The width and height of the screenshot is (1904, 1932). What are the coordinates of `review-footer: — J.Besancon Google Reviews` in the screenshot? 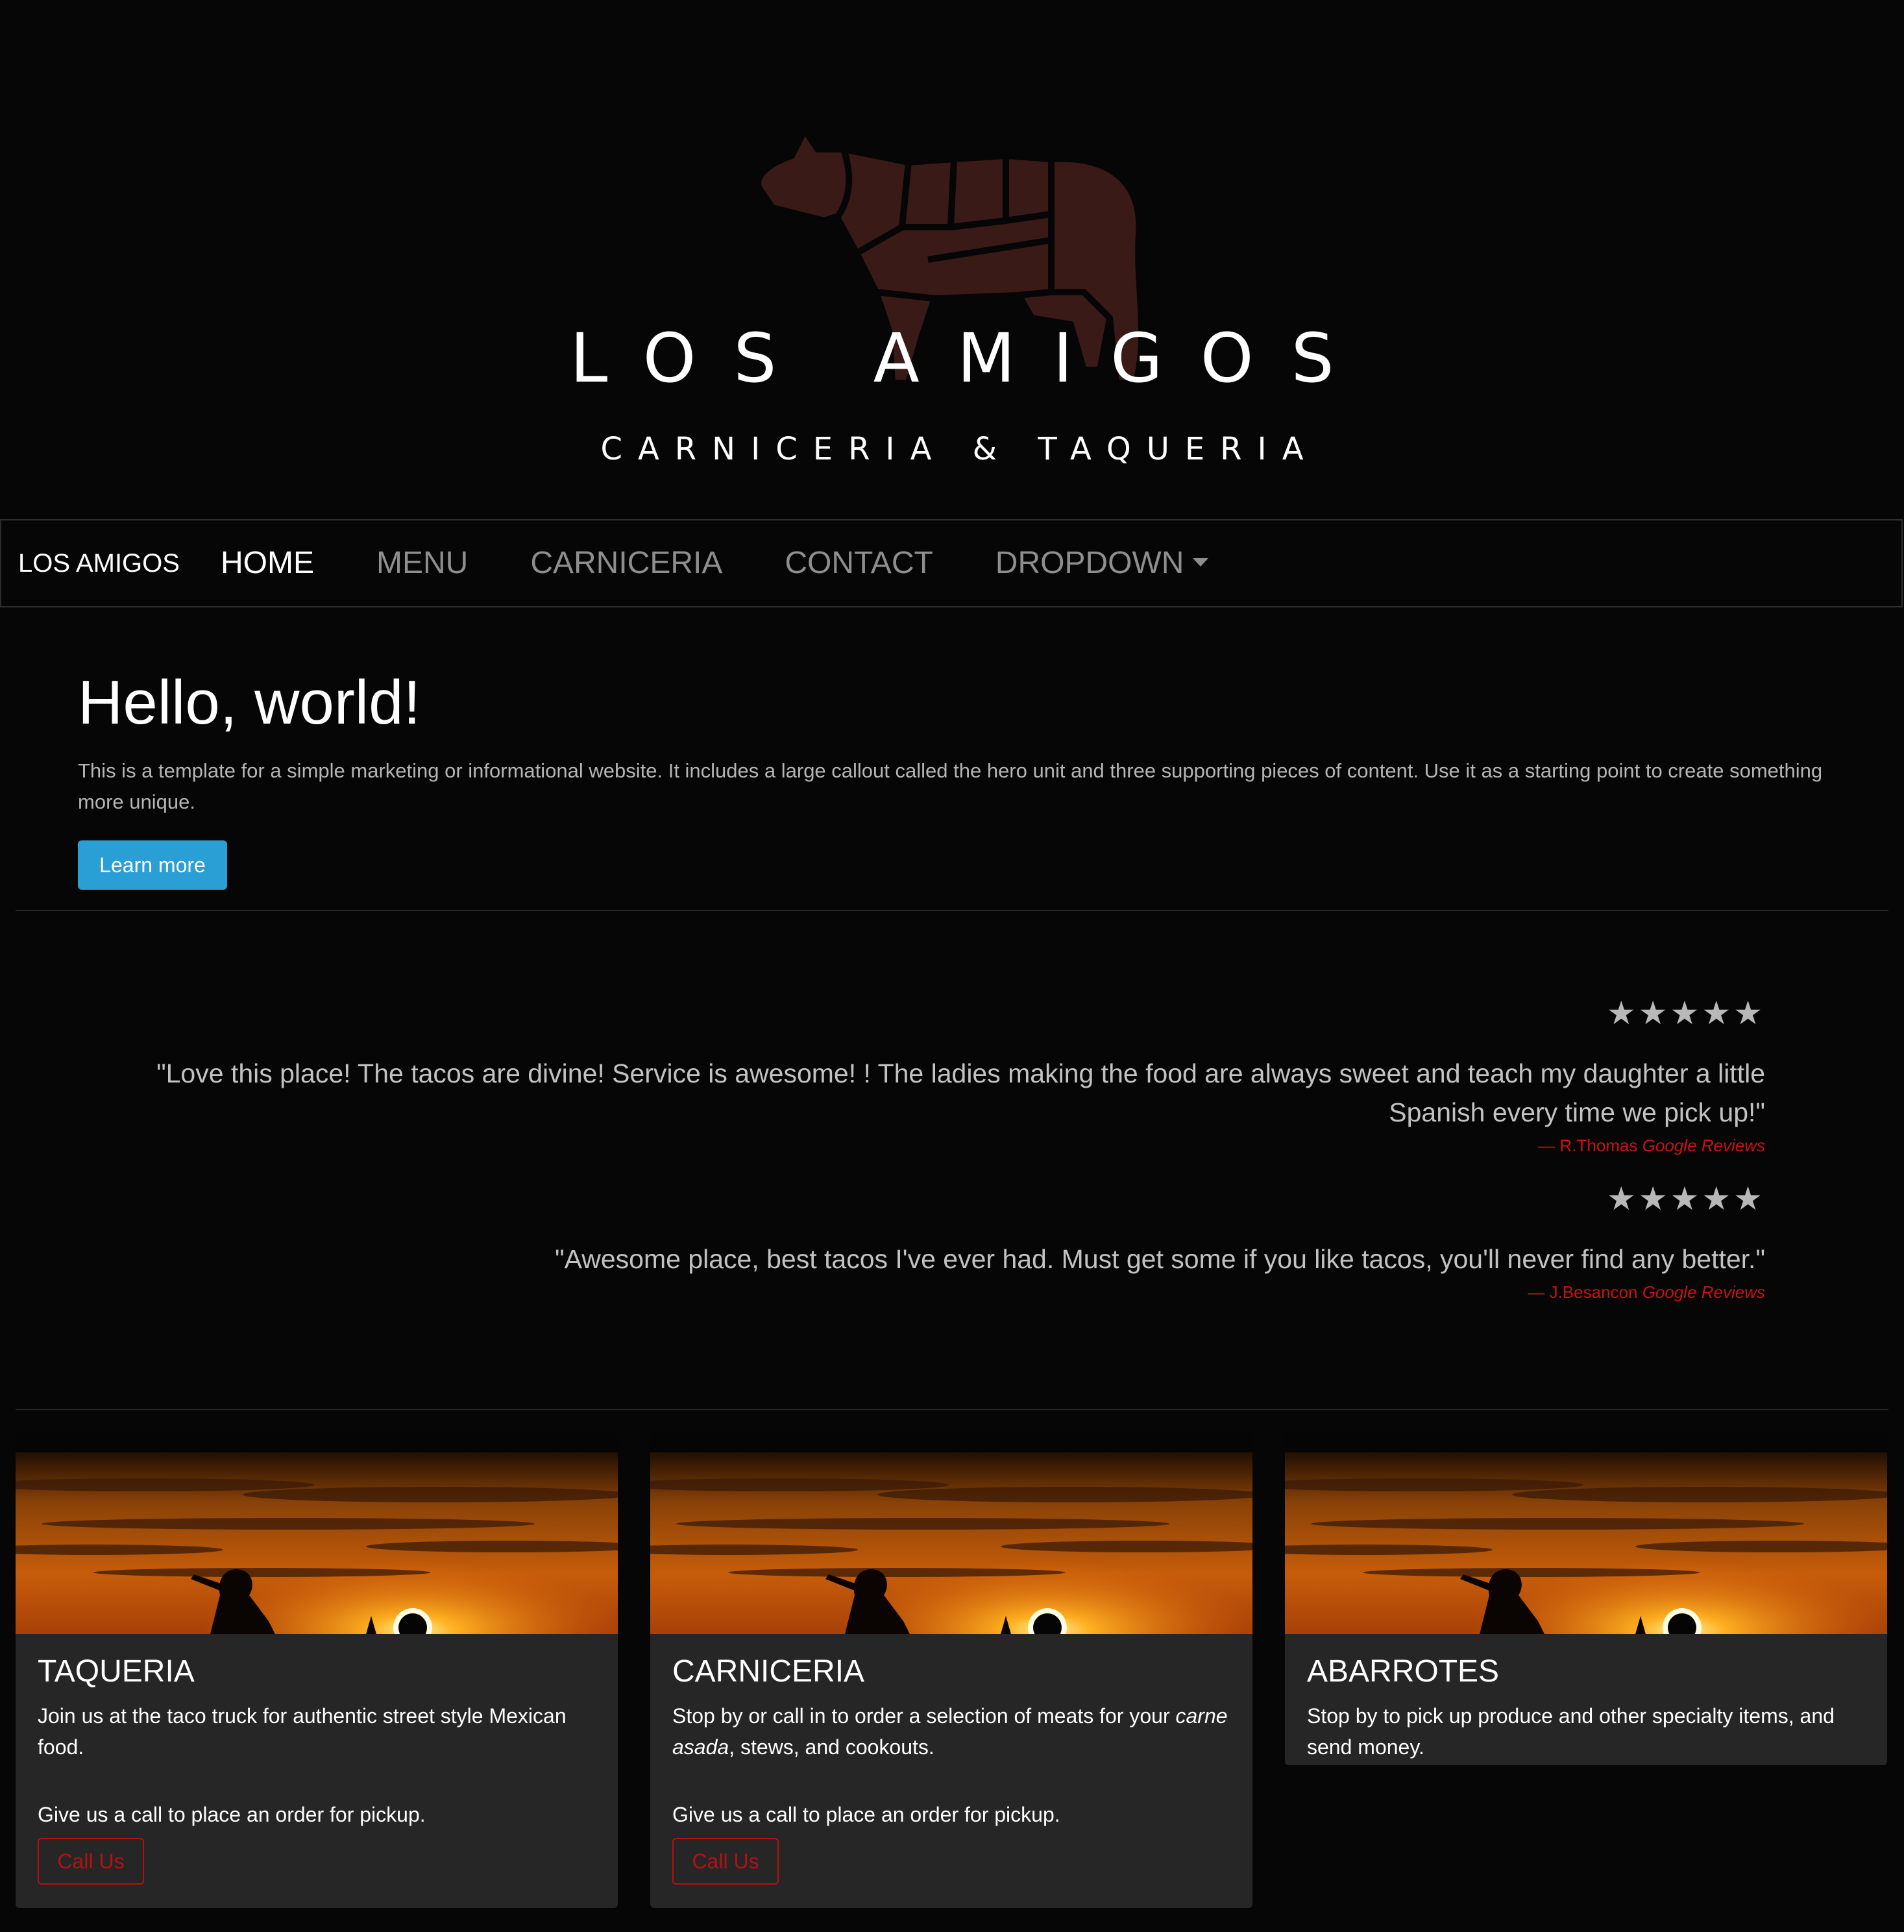 It's located at (1646, 1292).